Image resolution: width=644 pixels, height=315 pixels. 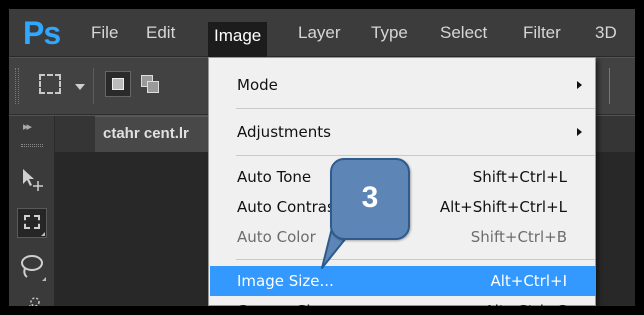 What do you see at coordinates (32, 179) in the screenshot?
I see `move-tool-icon` at bounding box center [32, 179].